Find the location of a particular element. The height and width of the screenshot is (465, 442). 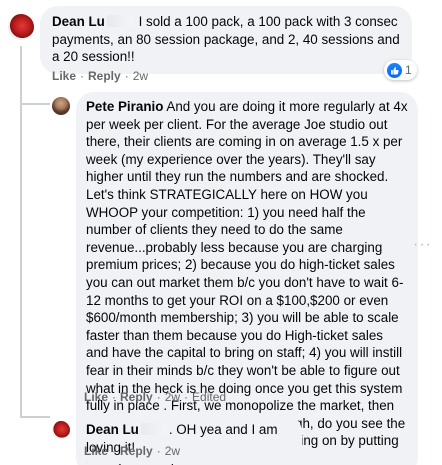

like-icon is located at coordinates (394, 70).